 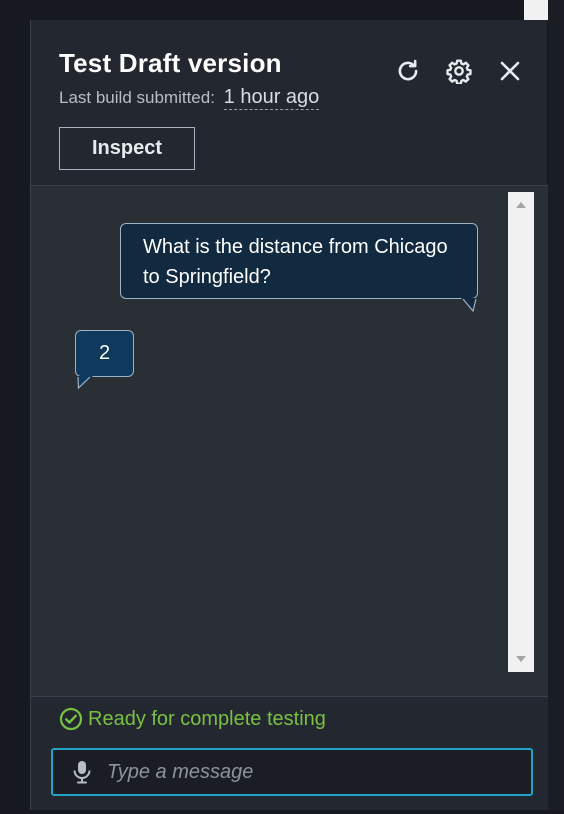 I want to click on settings-icon, so click(x=459, y=71).